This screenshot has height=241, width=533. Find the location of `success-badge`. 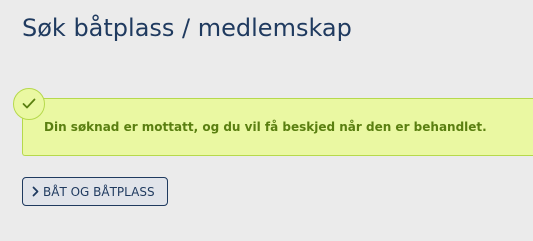

success-badge is located at coordinates (29, 104).